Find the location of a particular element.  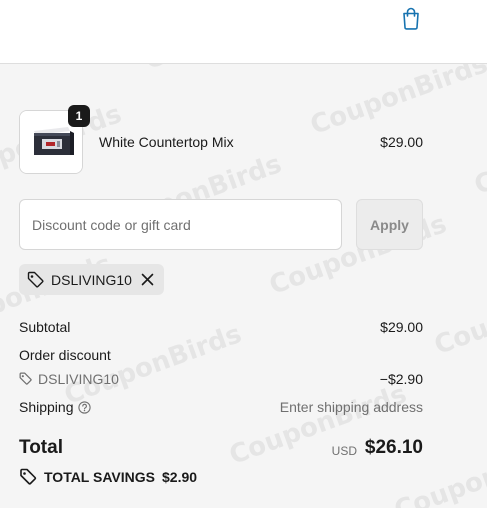

help-icon is located at coordinates (84, 407).